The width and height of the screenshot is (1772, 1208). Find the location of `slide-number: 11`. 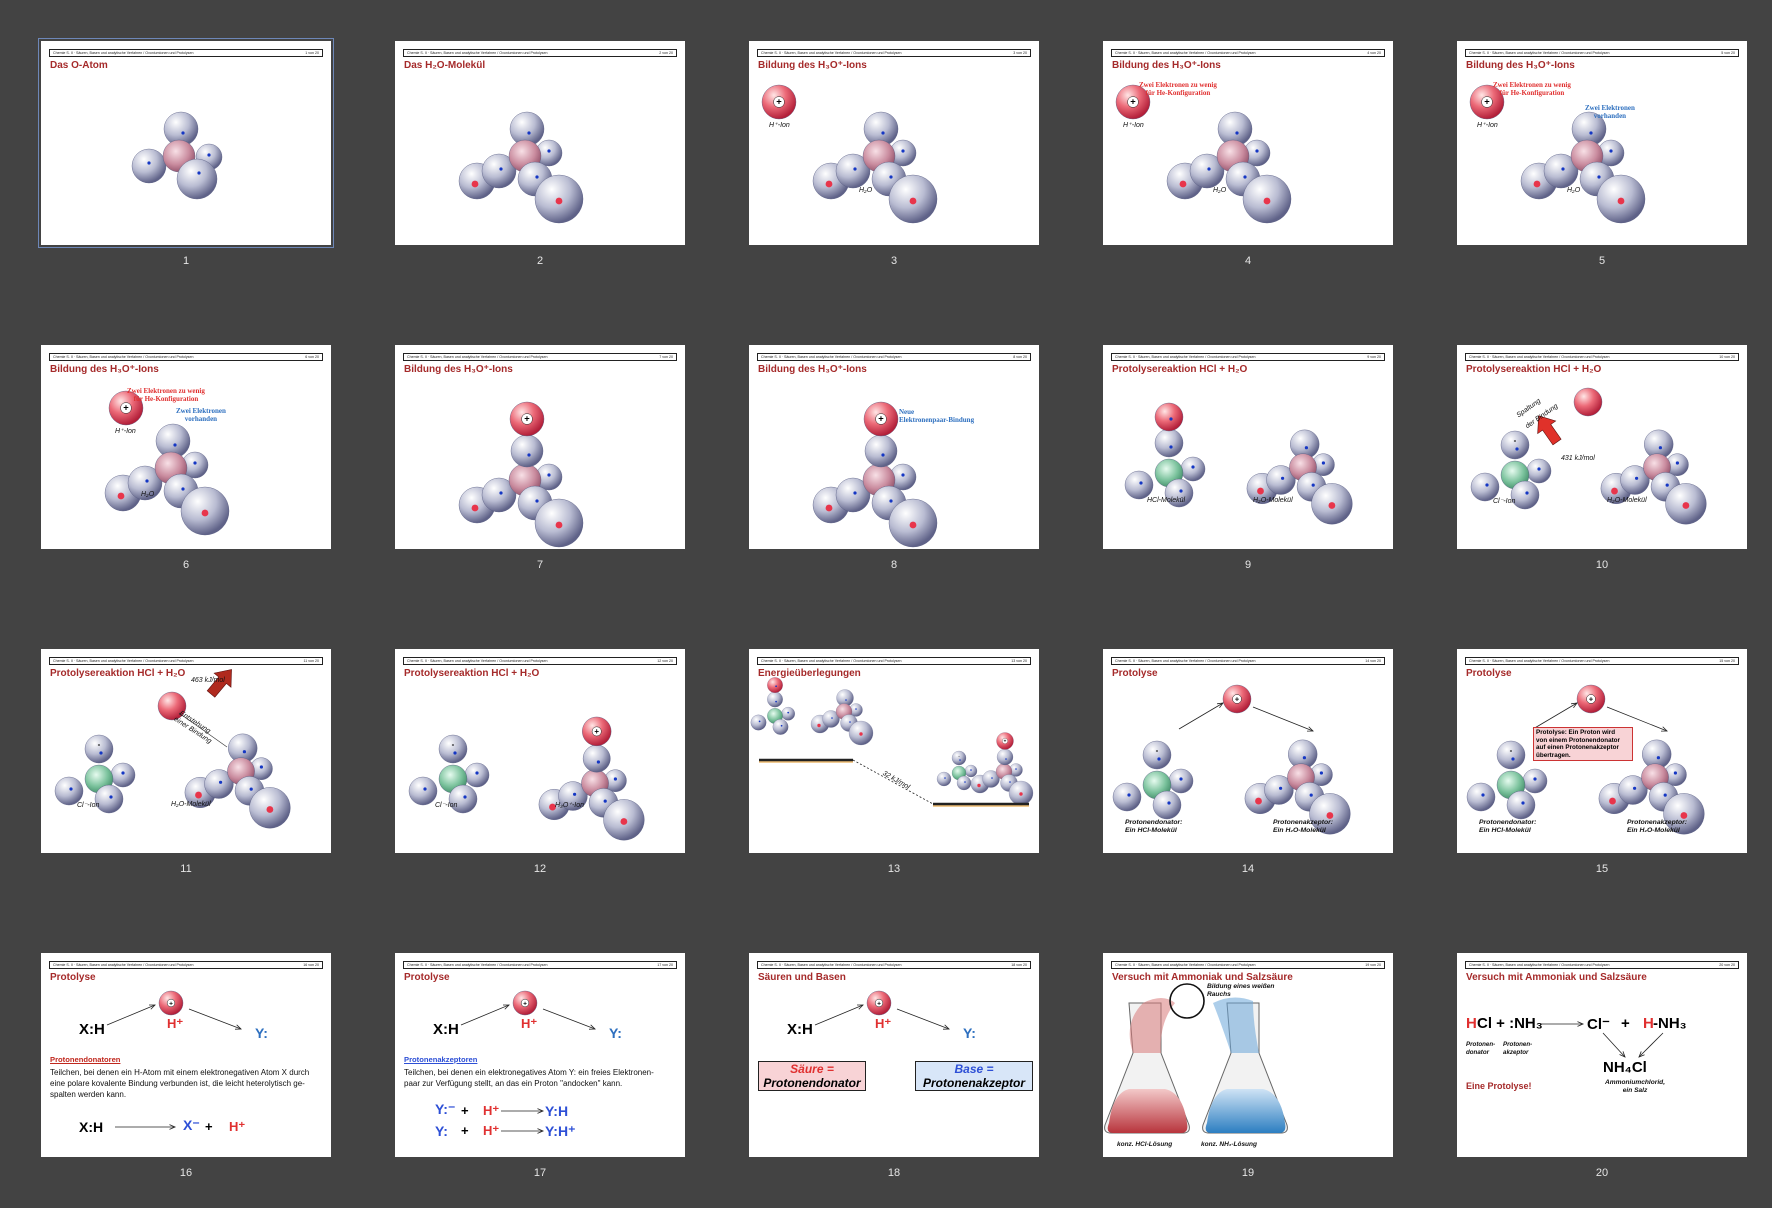

slide-number: 11 is located at coordinates (186, 869).